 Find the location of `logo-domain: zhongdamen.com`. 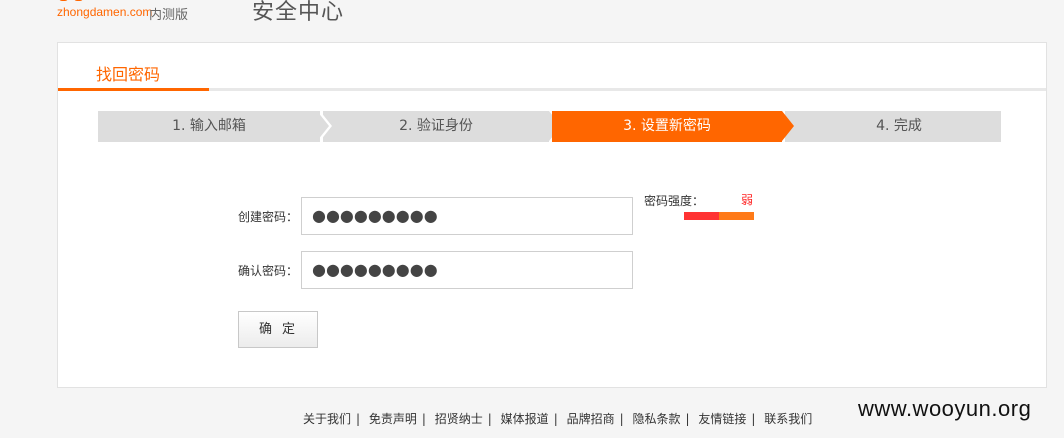

logo-domain: zhongdamen.com is located at coordinates (105, 12).